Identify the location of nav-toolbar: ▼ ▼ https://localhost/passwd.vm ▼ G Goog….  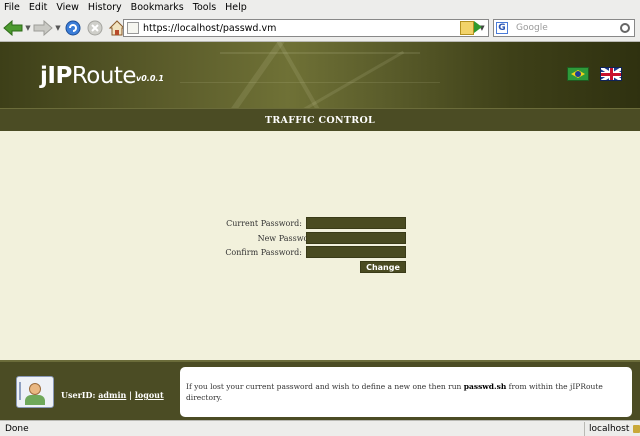
(320, 28).